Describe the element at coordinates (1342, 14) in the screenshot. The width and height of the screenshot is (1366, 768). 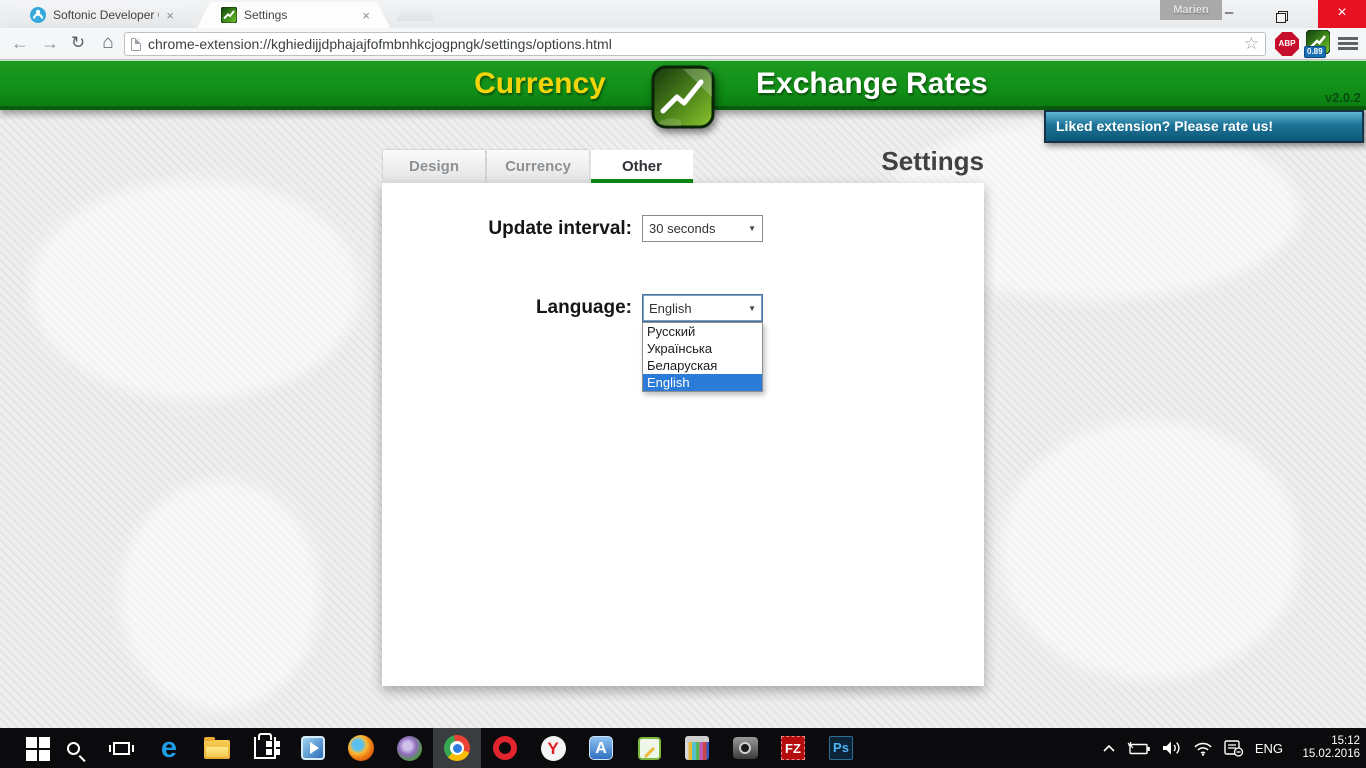
I see `close-window-button: ×` at that location.